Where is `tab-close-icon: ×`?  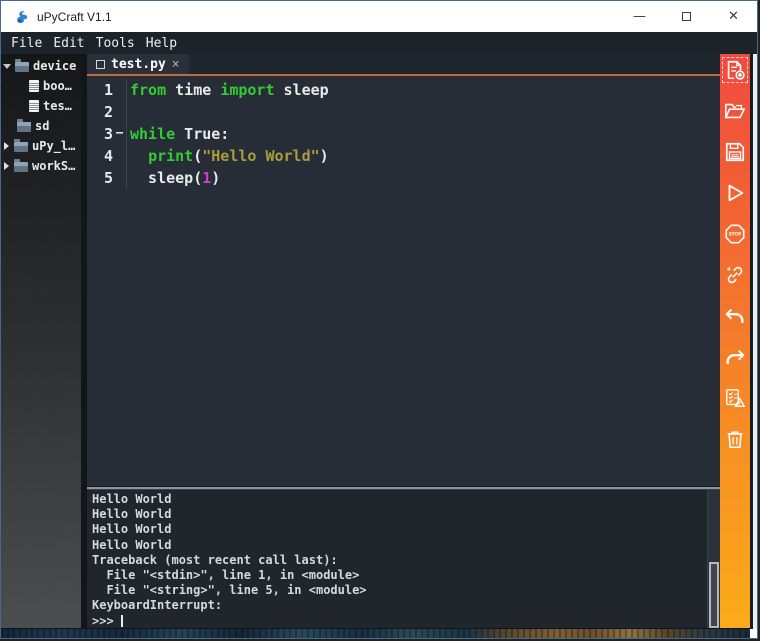 tab-close-icon: × is located at coordinates (176, 64).